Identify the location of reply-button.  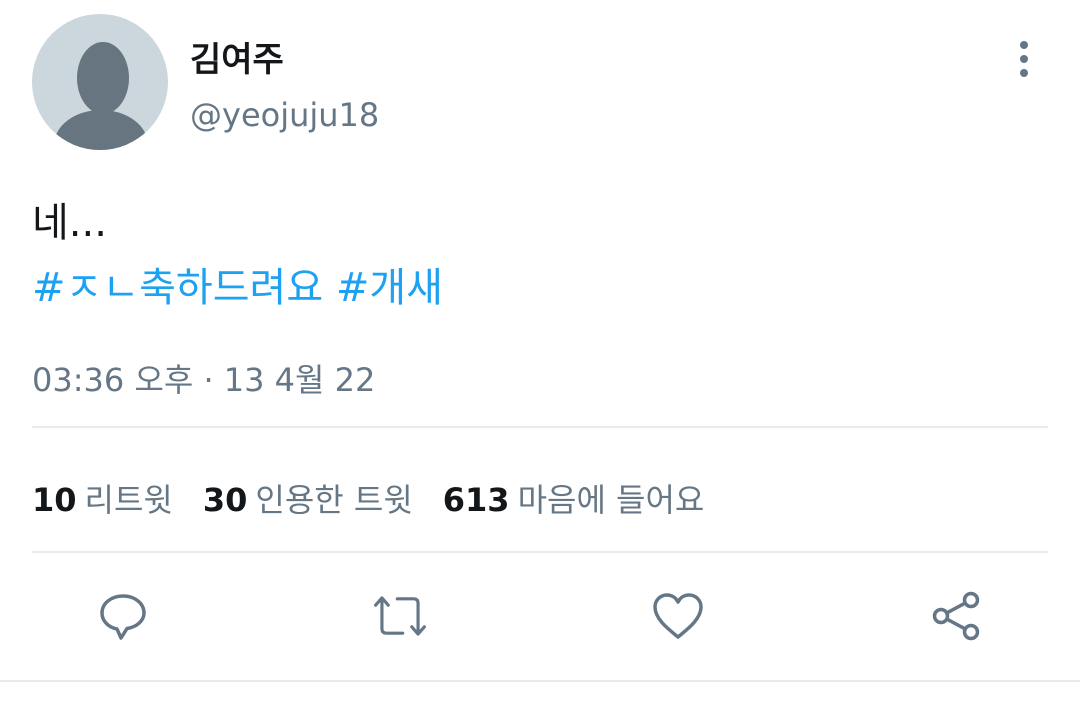
(123, 616).